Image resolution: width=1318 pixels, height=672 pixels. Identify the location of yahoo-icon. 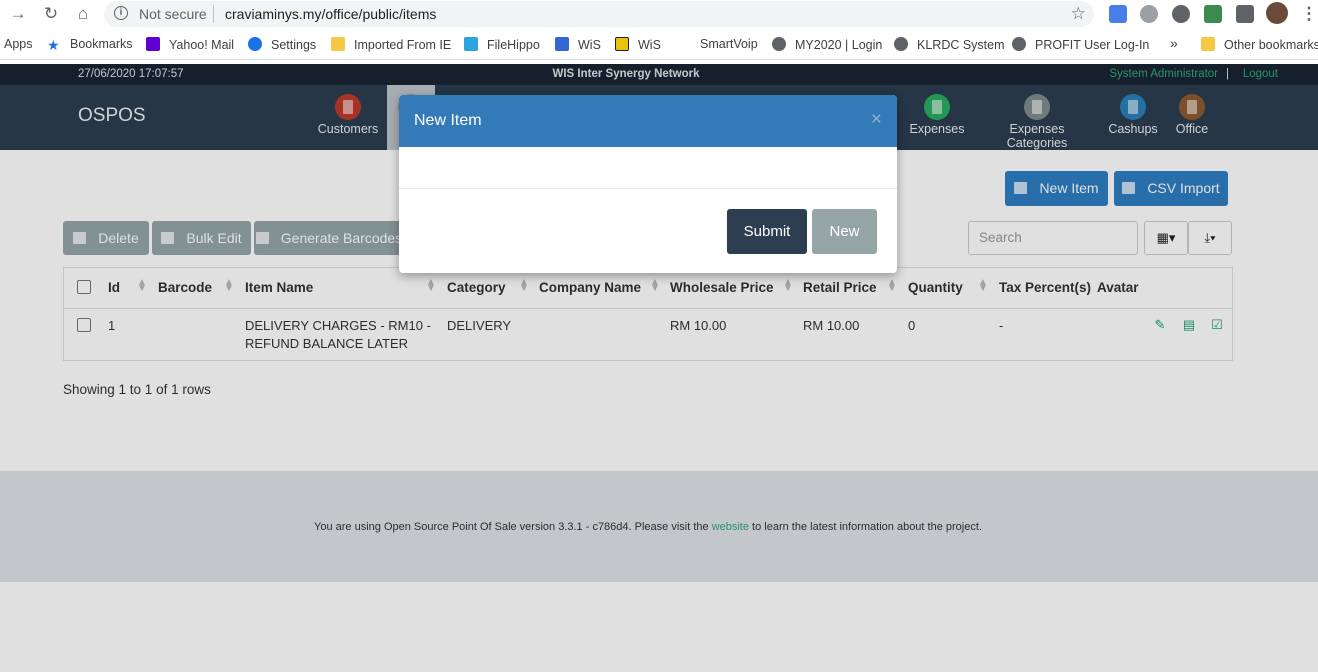
(153, 44).